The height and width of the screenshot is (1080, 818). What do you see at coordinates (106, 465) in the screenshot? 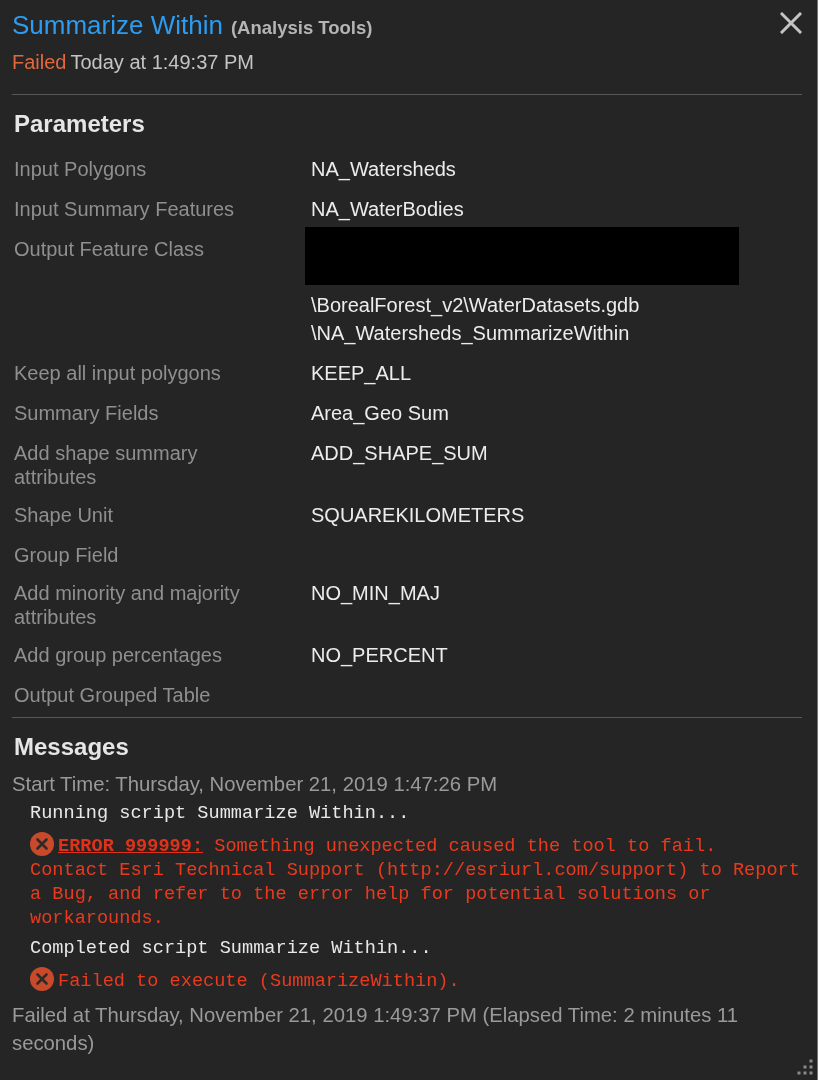
I see `parameter-label: Add shape summary attributes` at bounding box center [106, 465].